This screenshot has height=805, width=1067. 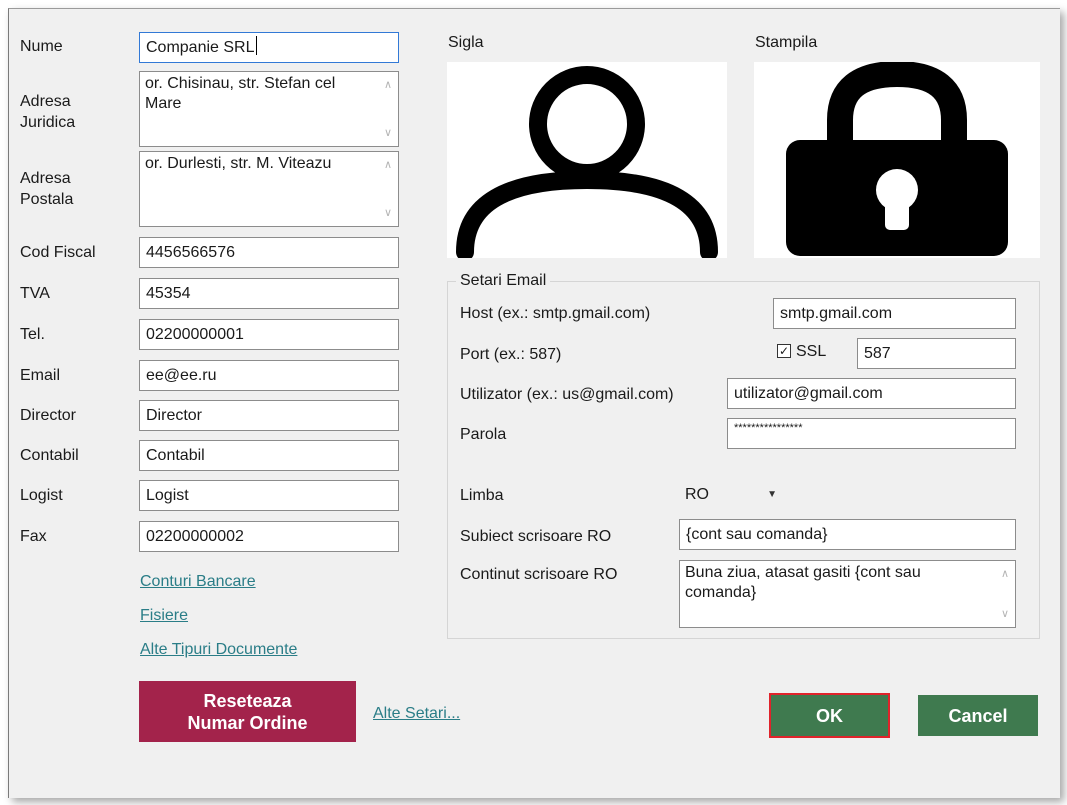 I want to click on user-input: utilizator@gmail.com, so click(x=871, y=393).